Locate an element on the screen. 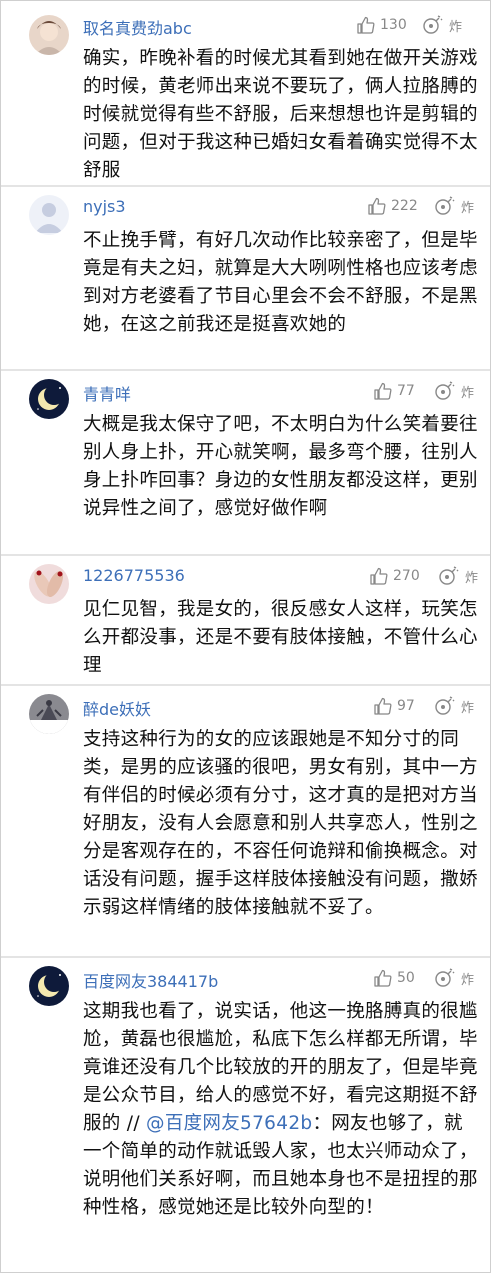  username: nyjs3 is located at coordinates (104, 206).